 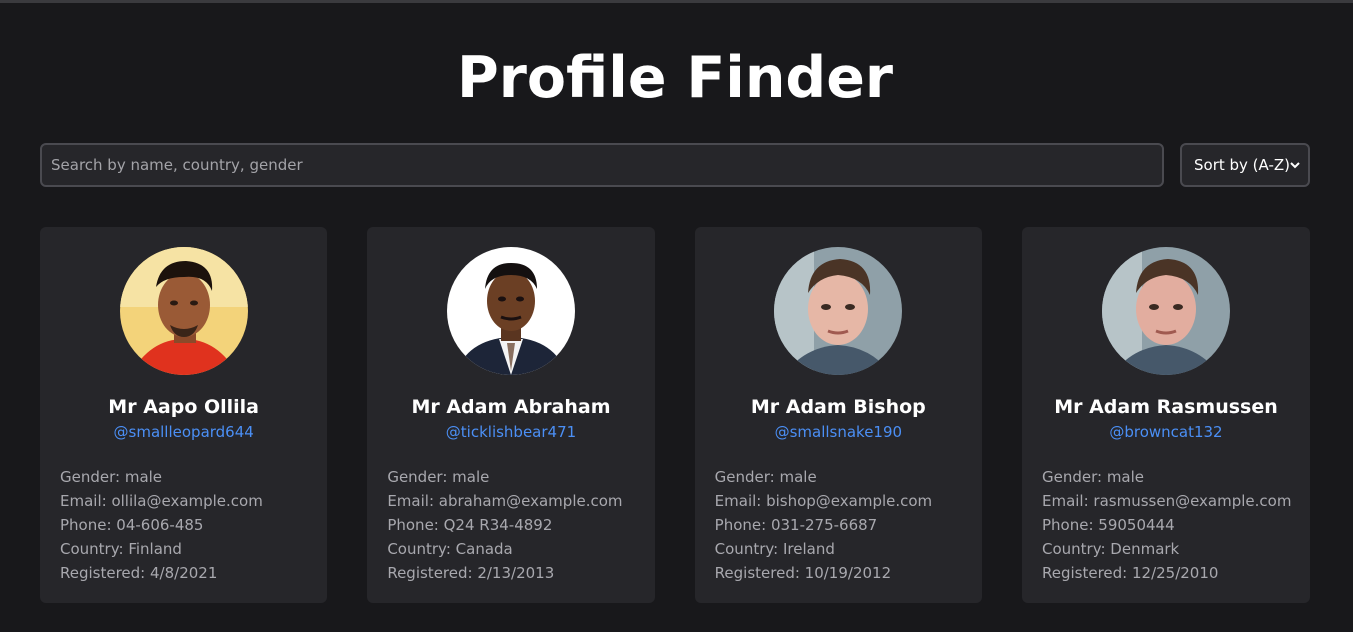 What do you see at coordinates (675, 78) in the screenshot?
I see `page-title: Profile Finder` at bounding box center [675, 78].